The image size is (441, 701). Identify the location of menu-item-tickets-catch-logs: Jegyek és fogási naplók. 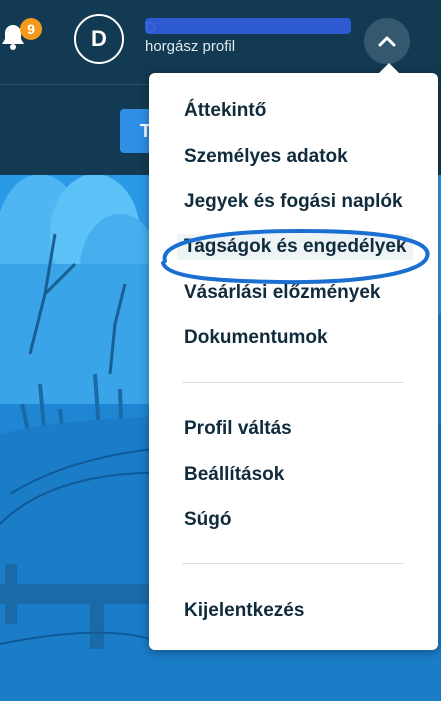
(293, 202).